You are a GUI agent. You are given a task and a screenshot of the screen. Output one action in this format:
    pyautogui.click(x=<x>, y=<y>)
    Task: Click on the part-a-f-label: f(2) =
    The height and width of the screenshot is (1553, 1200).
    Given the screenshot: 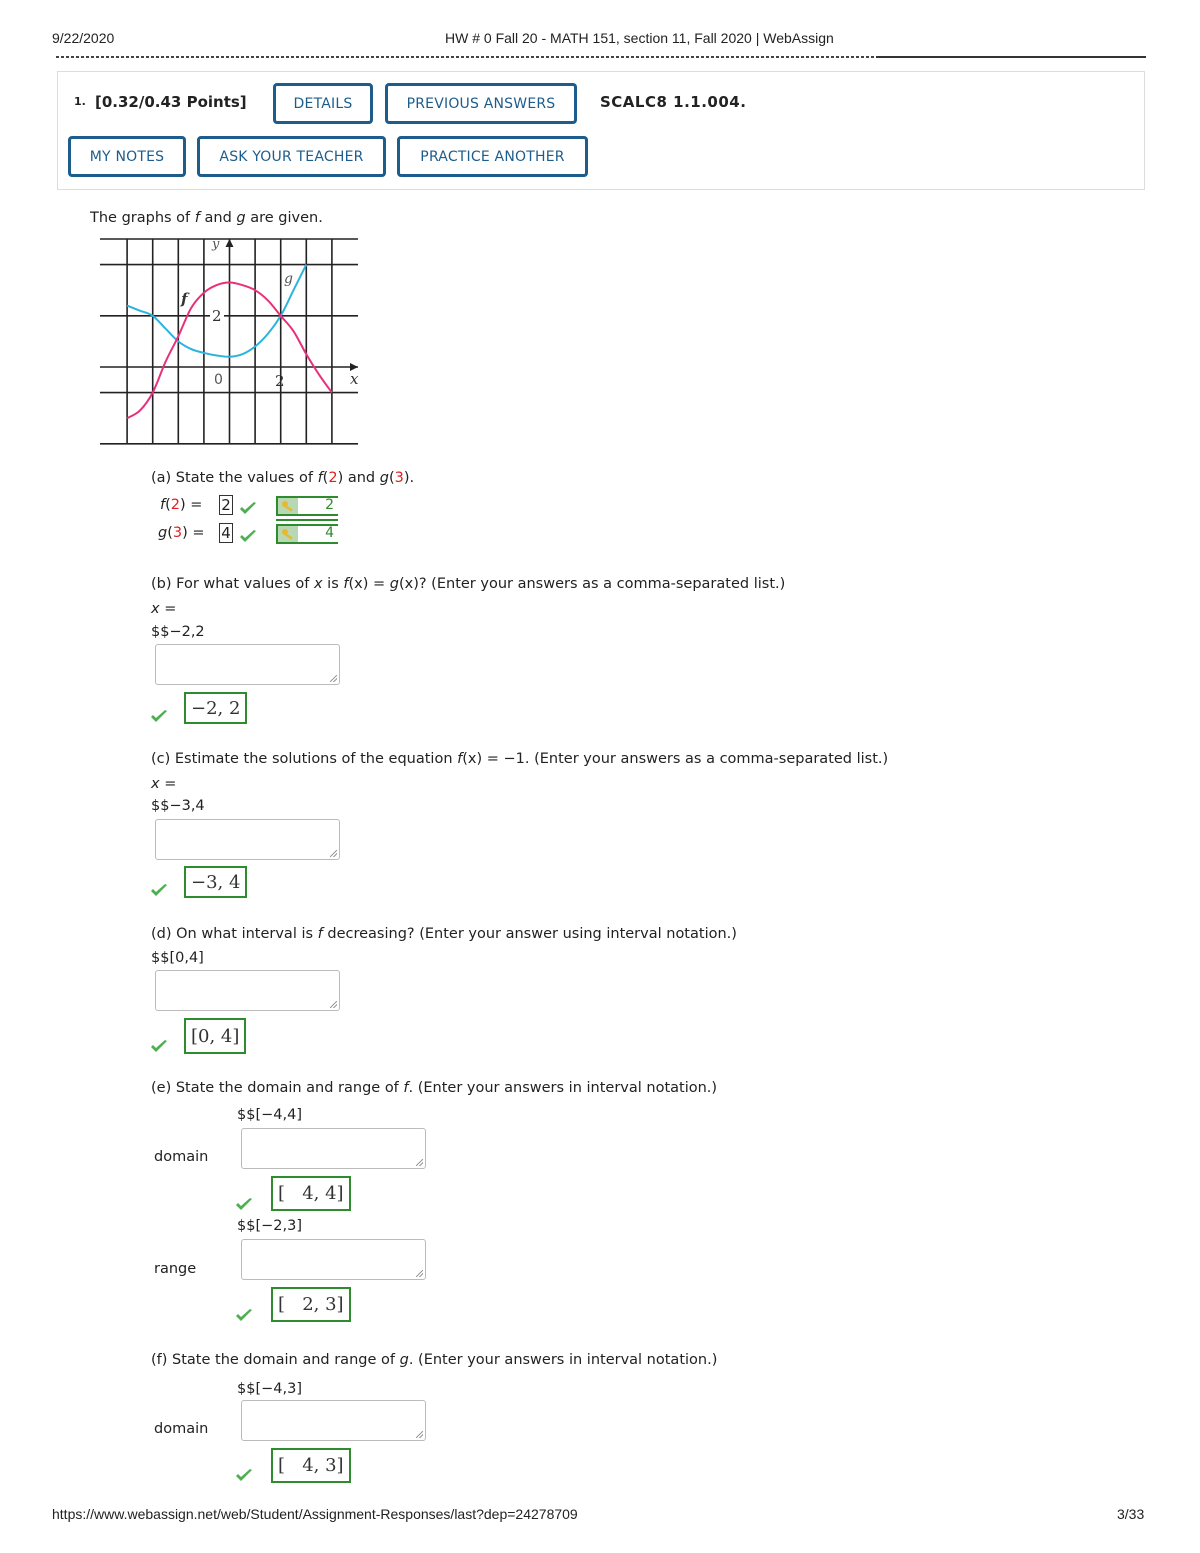 What is the action you would take?
    pyautogui.click(x=181, y=505)
    